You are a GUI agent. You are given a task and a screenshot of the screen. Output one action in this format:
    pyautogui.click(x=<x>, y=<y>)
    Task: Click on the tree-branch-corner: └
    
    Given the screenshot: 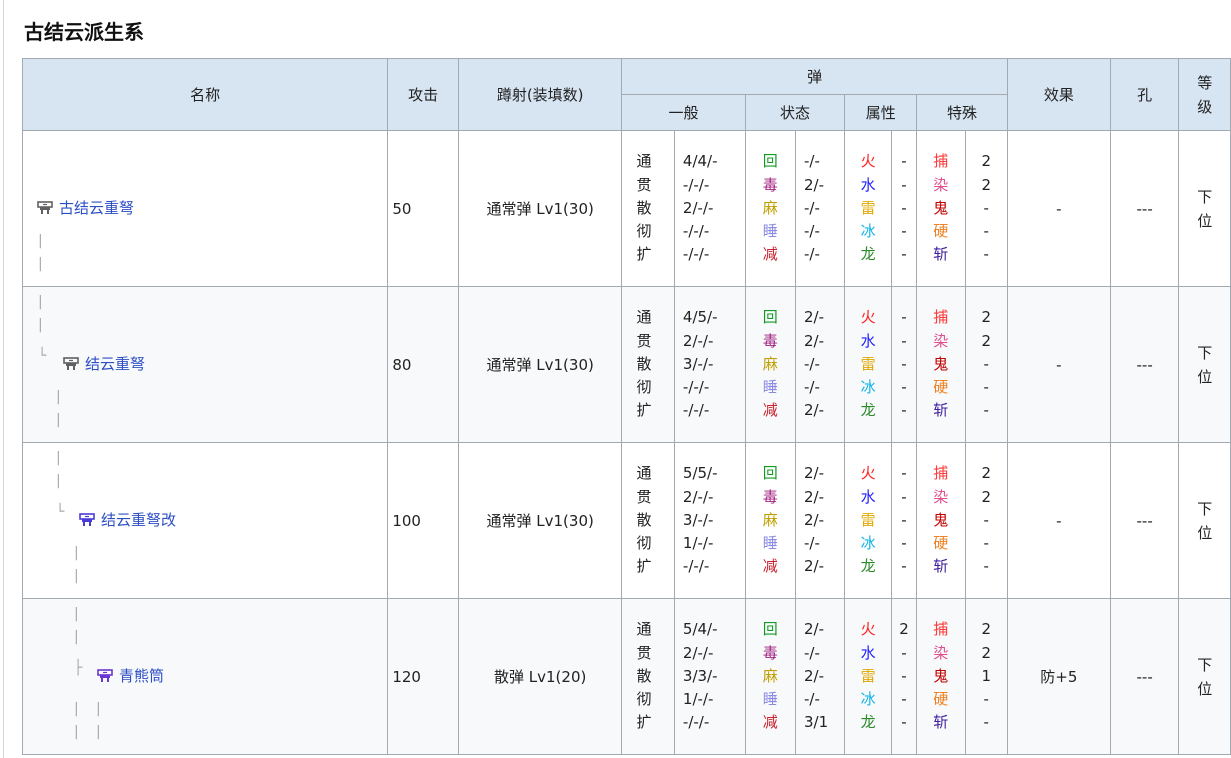 What is the action you would take?
    pyautogui.click(x=42, y=356)
    